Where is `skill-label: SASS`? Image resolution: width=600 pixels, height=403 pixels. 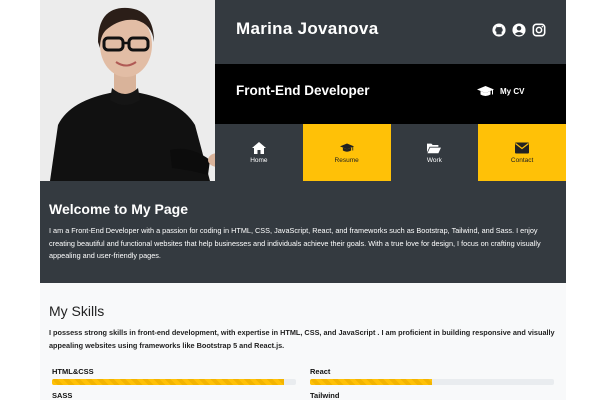
skill-label: SASS is located at coordinates (62, 395).